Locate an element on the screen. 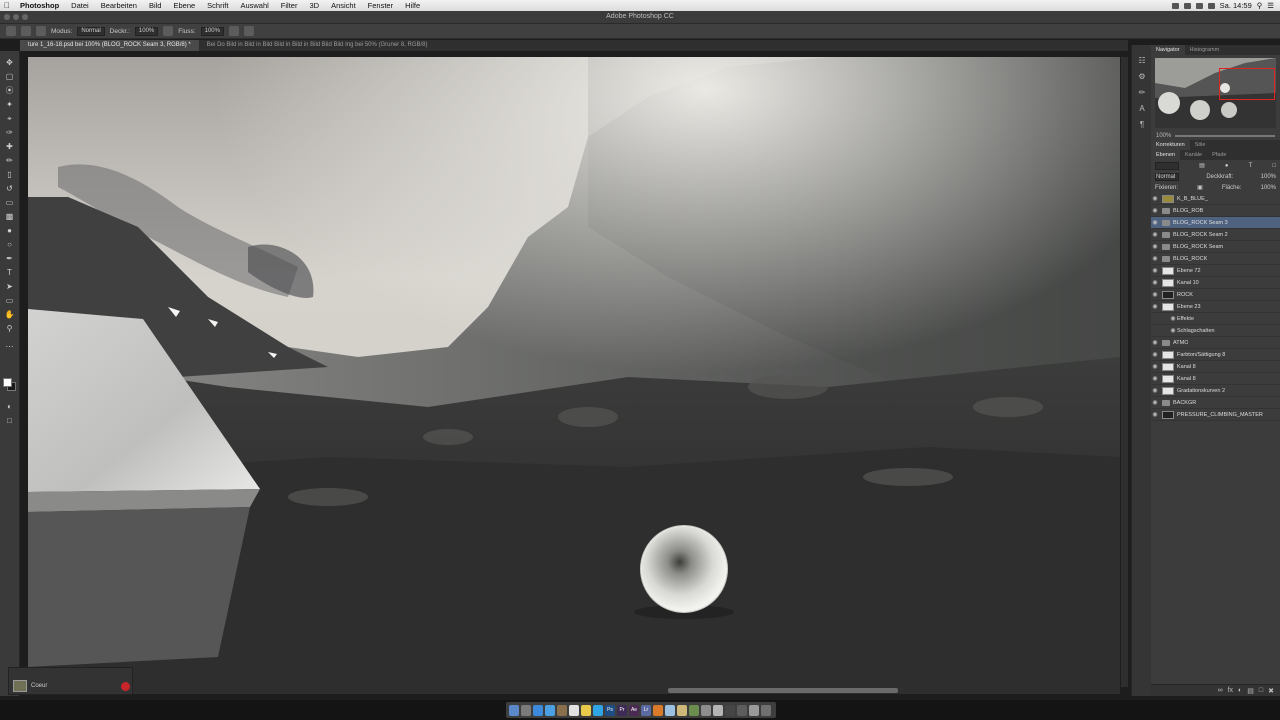 Image resolution: width=1280 pixels, height=720 pixels. gradient-tool-icon: ▩ is located at coordinates (9, 216).